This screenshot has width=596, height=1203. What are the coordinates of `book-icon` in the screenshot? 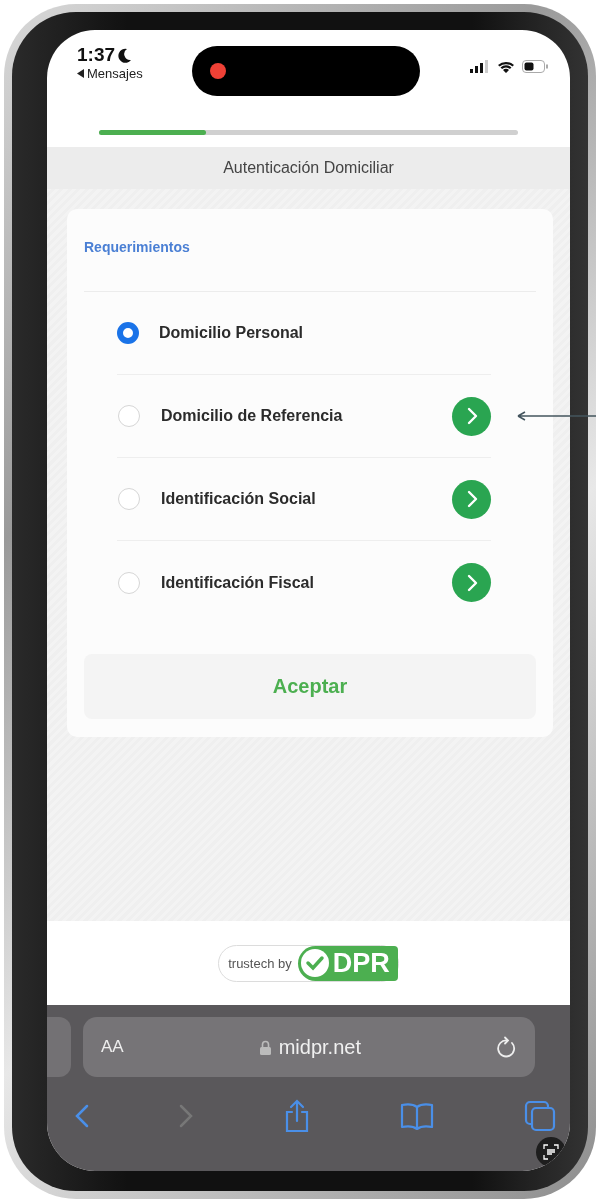 It's located at (416, 1116).